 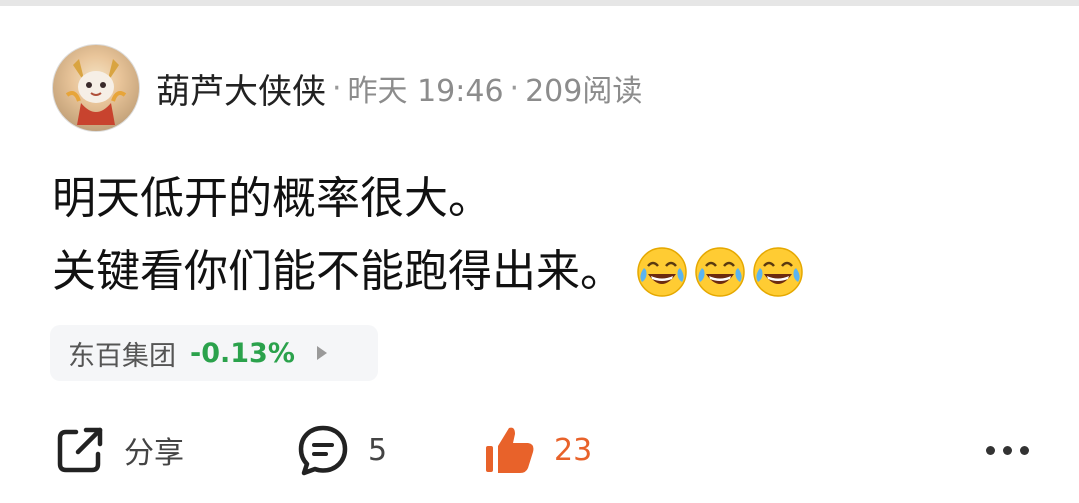 What do you see at coordinates (242, 353) in the screenshot?
I see `stock-change: -0.13%` at bounding box center [242, 353].